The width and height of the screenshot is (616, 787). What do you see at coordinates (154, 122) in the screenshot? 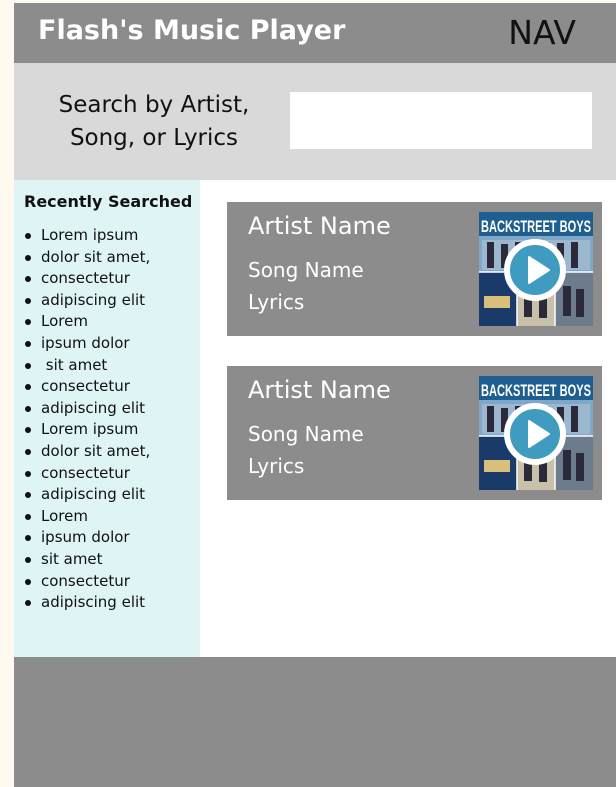
I see `search-label: Search by Artist, Song, or Lyrics` at bounding box center [154, 122].